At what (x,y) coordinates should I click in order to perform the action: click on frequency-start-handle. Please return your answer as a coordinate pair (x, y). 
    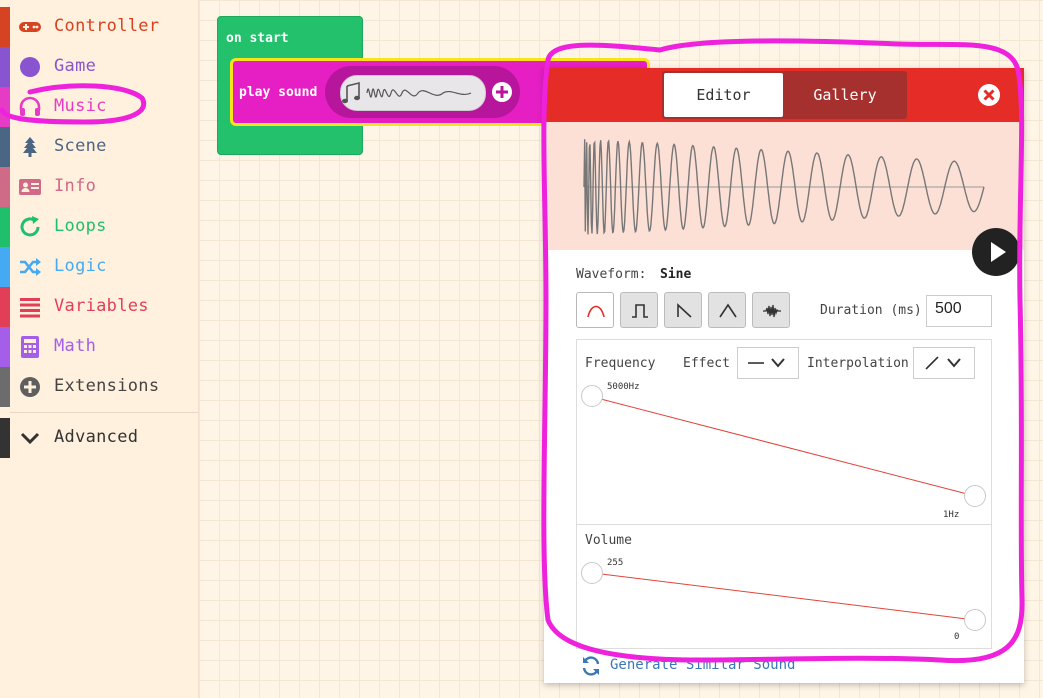
    Looking at the image, I should click on (592, 396).